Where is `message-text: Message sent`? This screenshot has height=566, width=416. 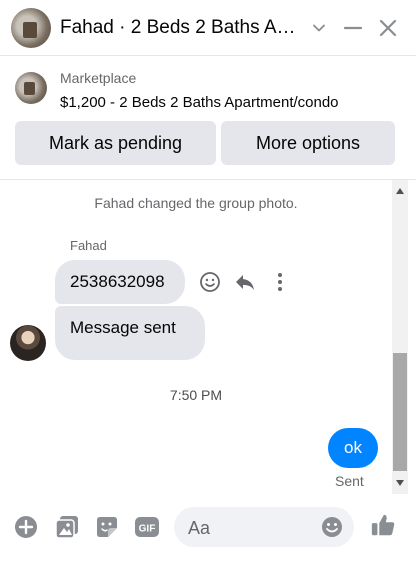 message-text: Message sent is located at coordinates (123, 327).